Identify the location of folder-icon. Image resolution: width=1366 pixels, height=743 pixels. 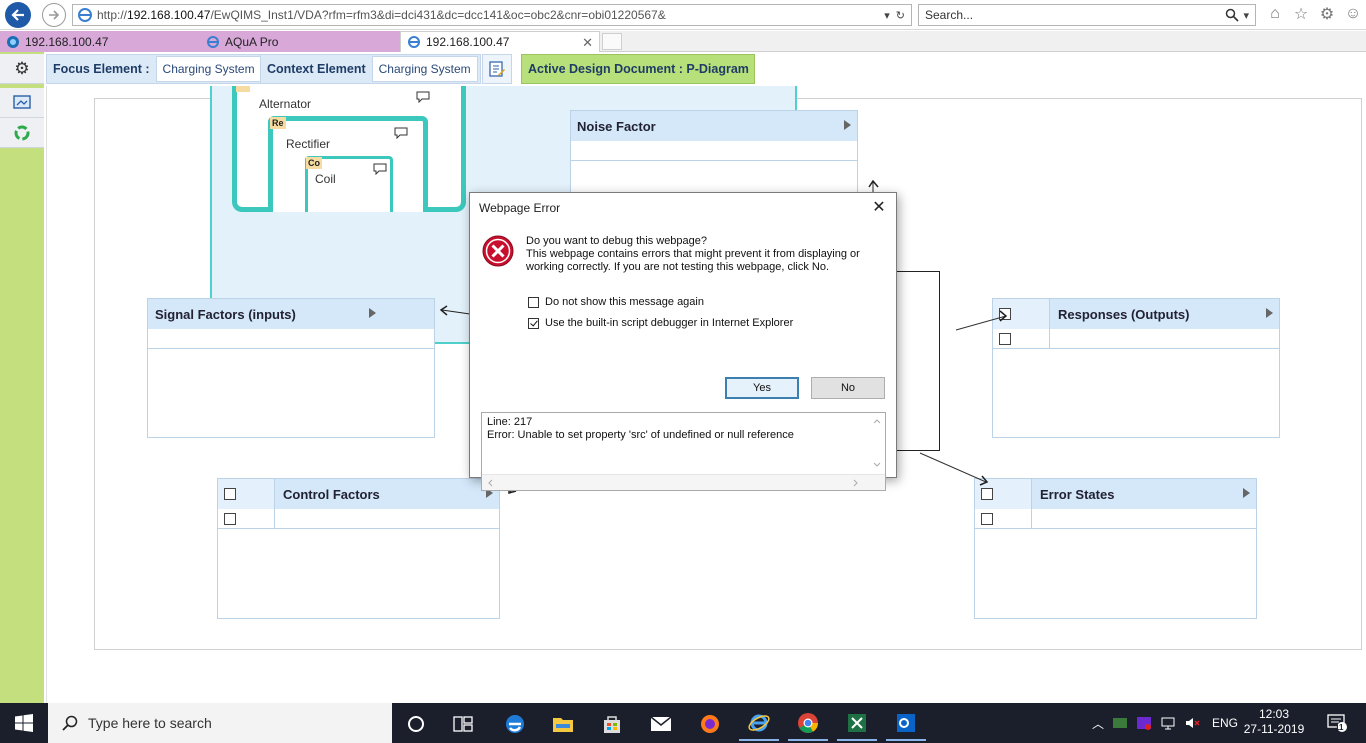
(563, 725).